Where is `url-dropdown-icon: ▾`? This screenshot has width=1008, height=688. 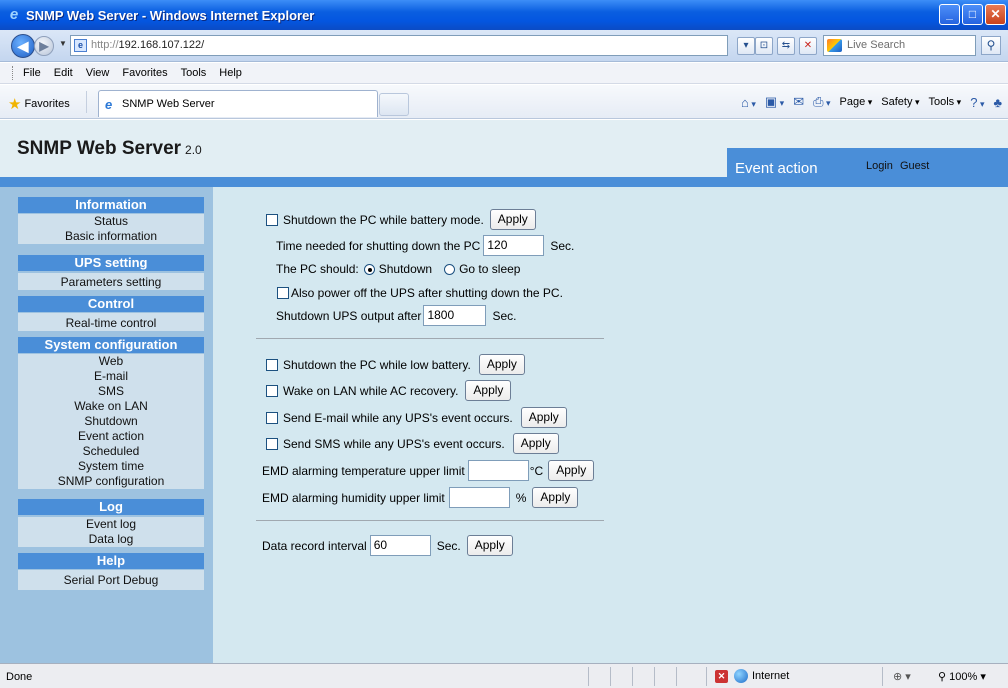 url-dropdown-icon: ▾ is located at coordinates (746, 46).